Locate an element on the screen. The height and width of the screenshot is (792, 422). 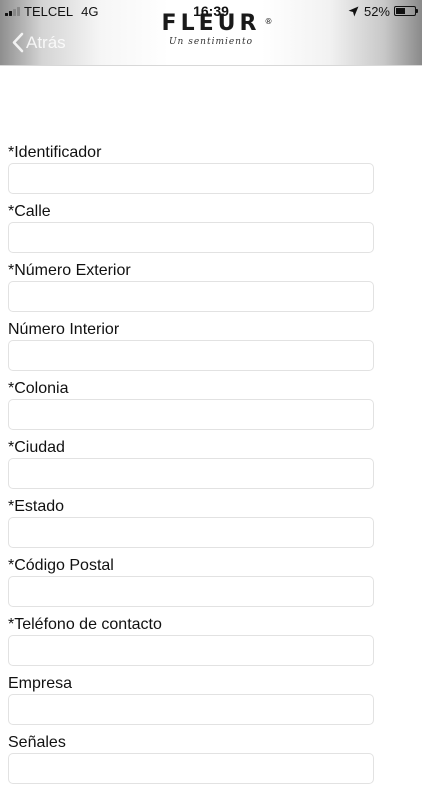
form-field: *Número Exterior is located at coordinates (191, 290).